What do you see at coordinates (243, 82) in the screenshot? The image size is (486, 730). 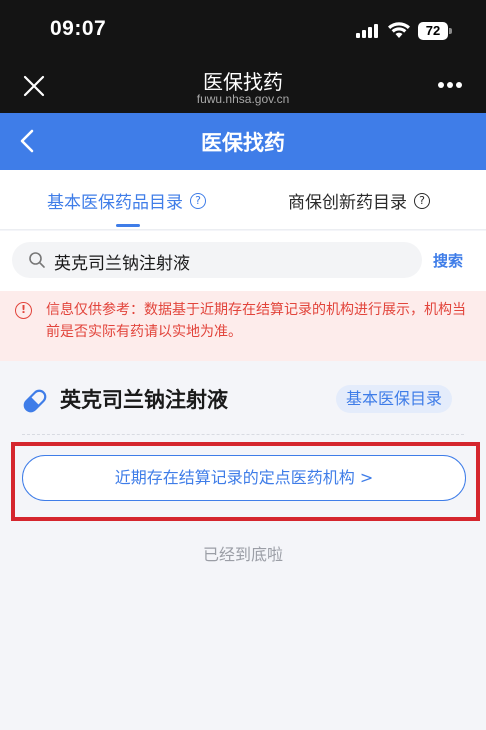 I see `browser-title: 医保找药` at bounding box center [243, 82].